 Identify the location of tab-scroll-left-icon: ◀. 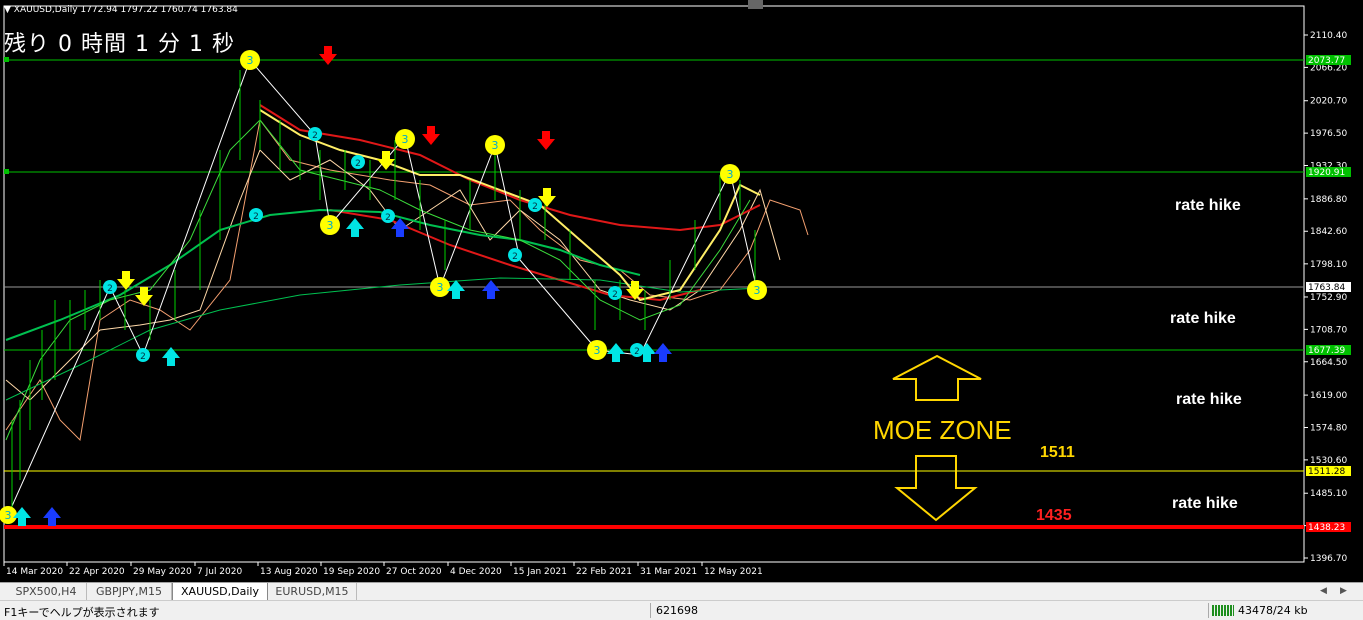
(1323, 591).